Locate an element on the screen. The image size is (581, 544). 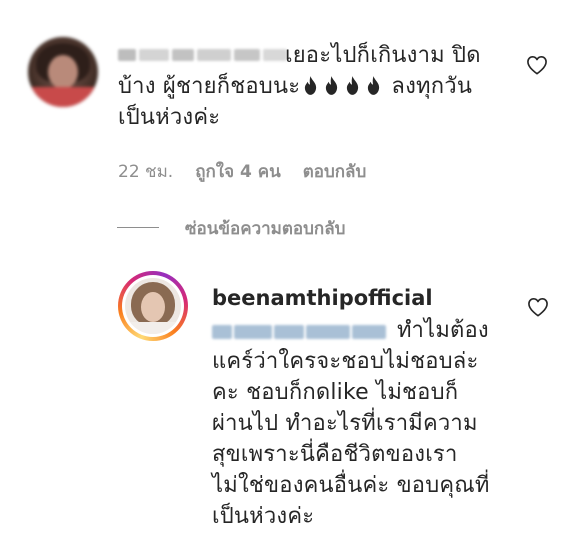
comment-text-line: บ้าง ผู้ชายก็ชอบนะ ลงทุกวัน is located at coordinates (295, 86).